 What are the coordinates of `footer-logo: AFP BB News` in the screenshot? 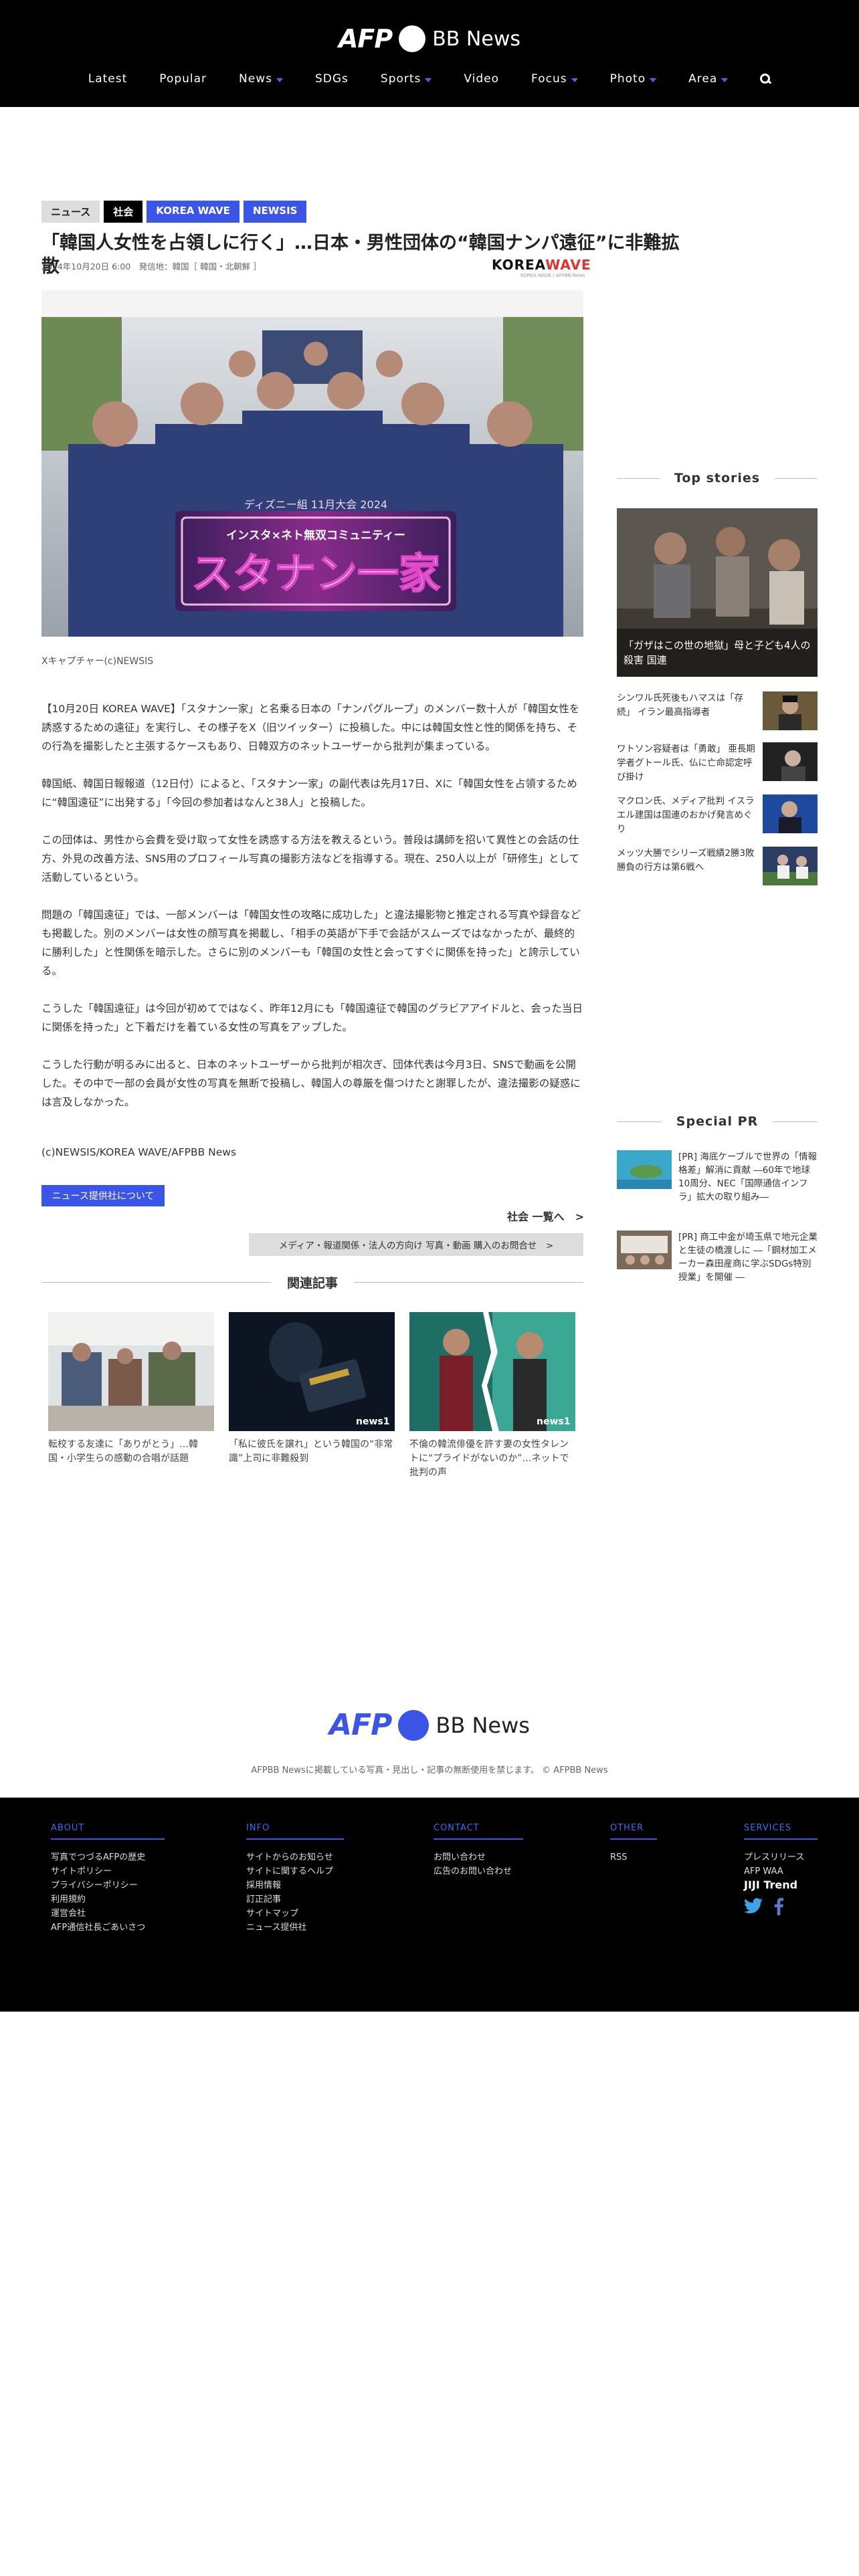 It's located at (429, 1725).